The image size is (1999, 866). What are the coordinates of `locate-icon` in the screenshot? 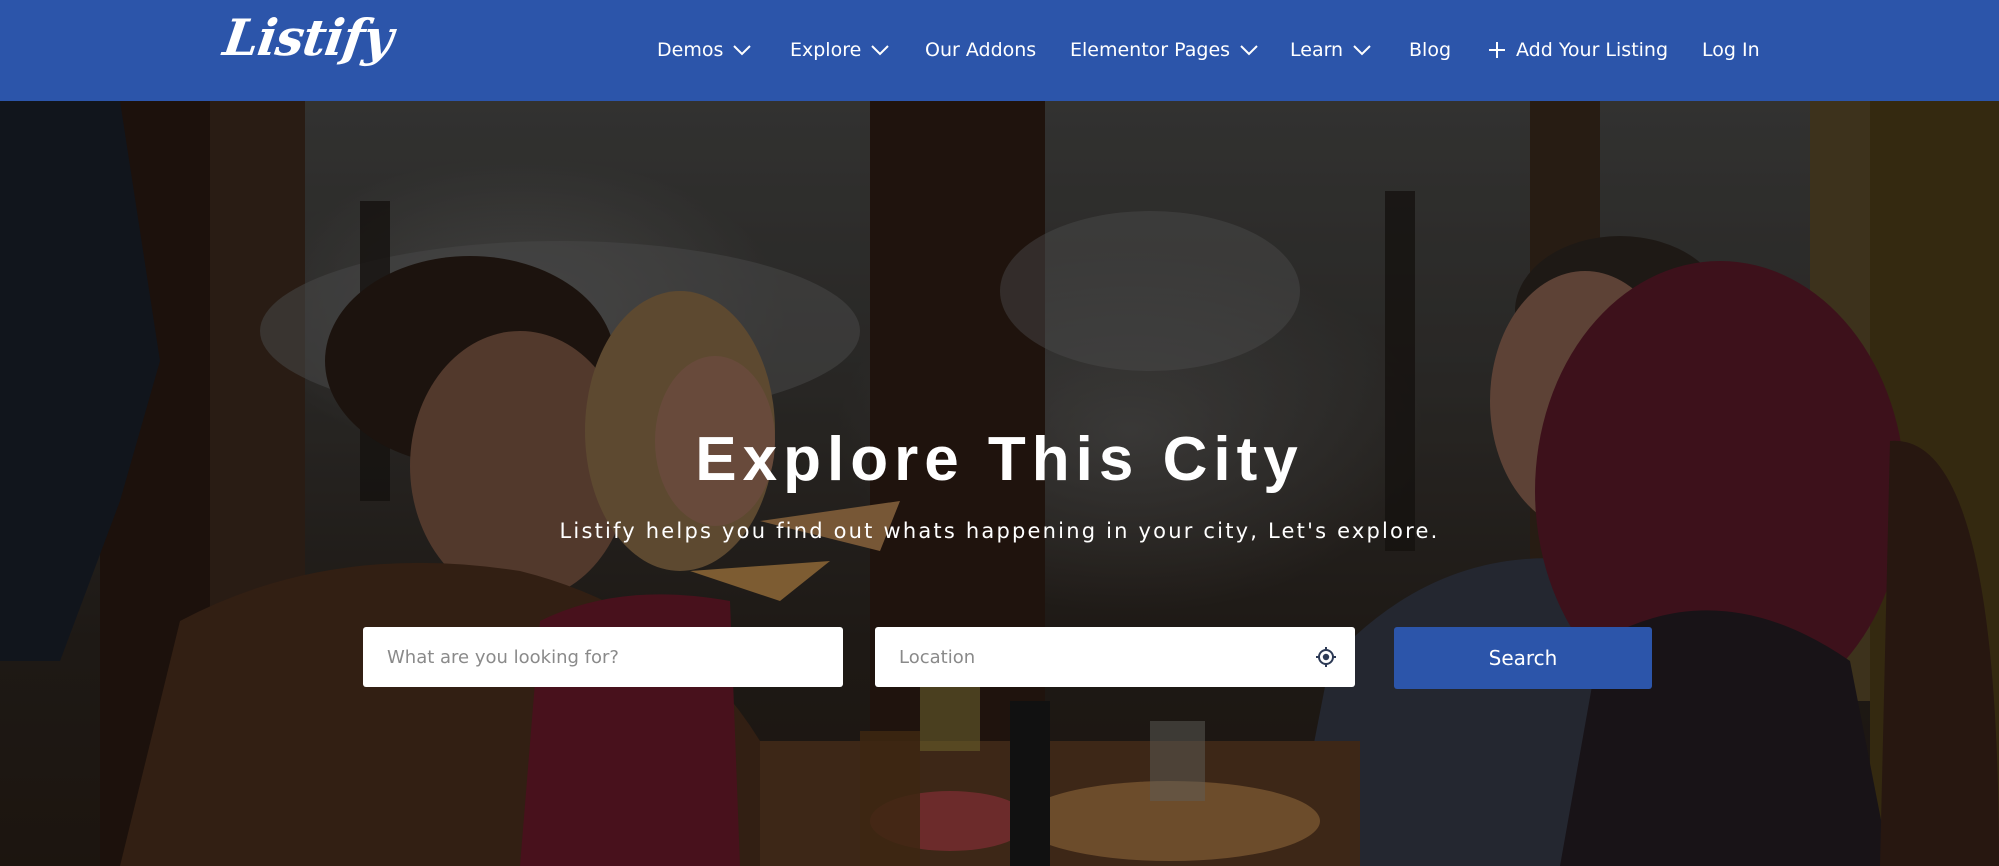 It's located at (1326, 657).